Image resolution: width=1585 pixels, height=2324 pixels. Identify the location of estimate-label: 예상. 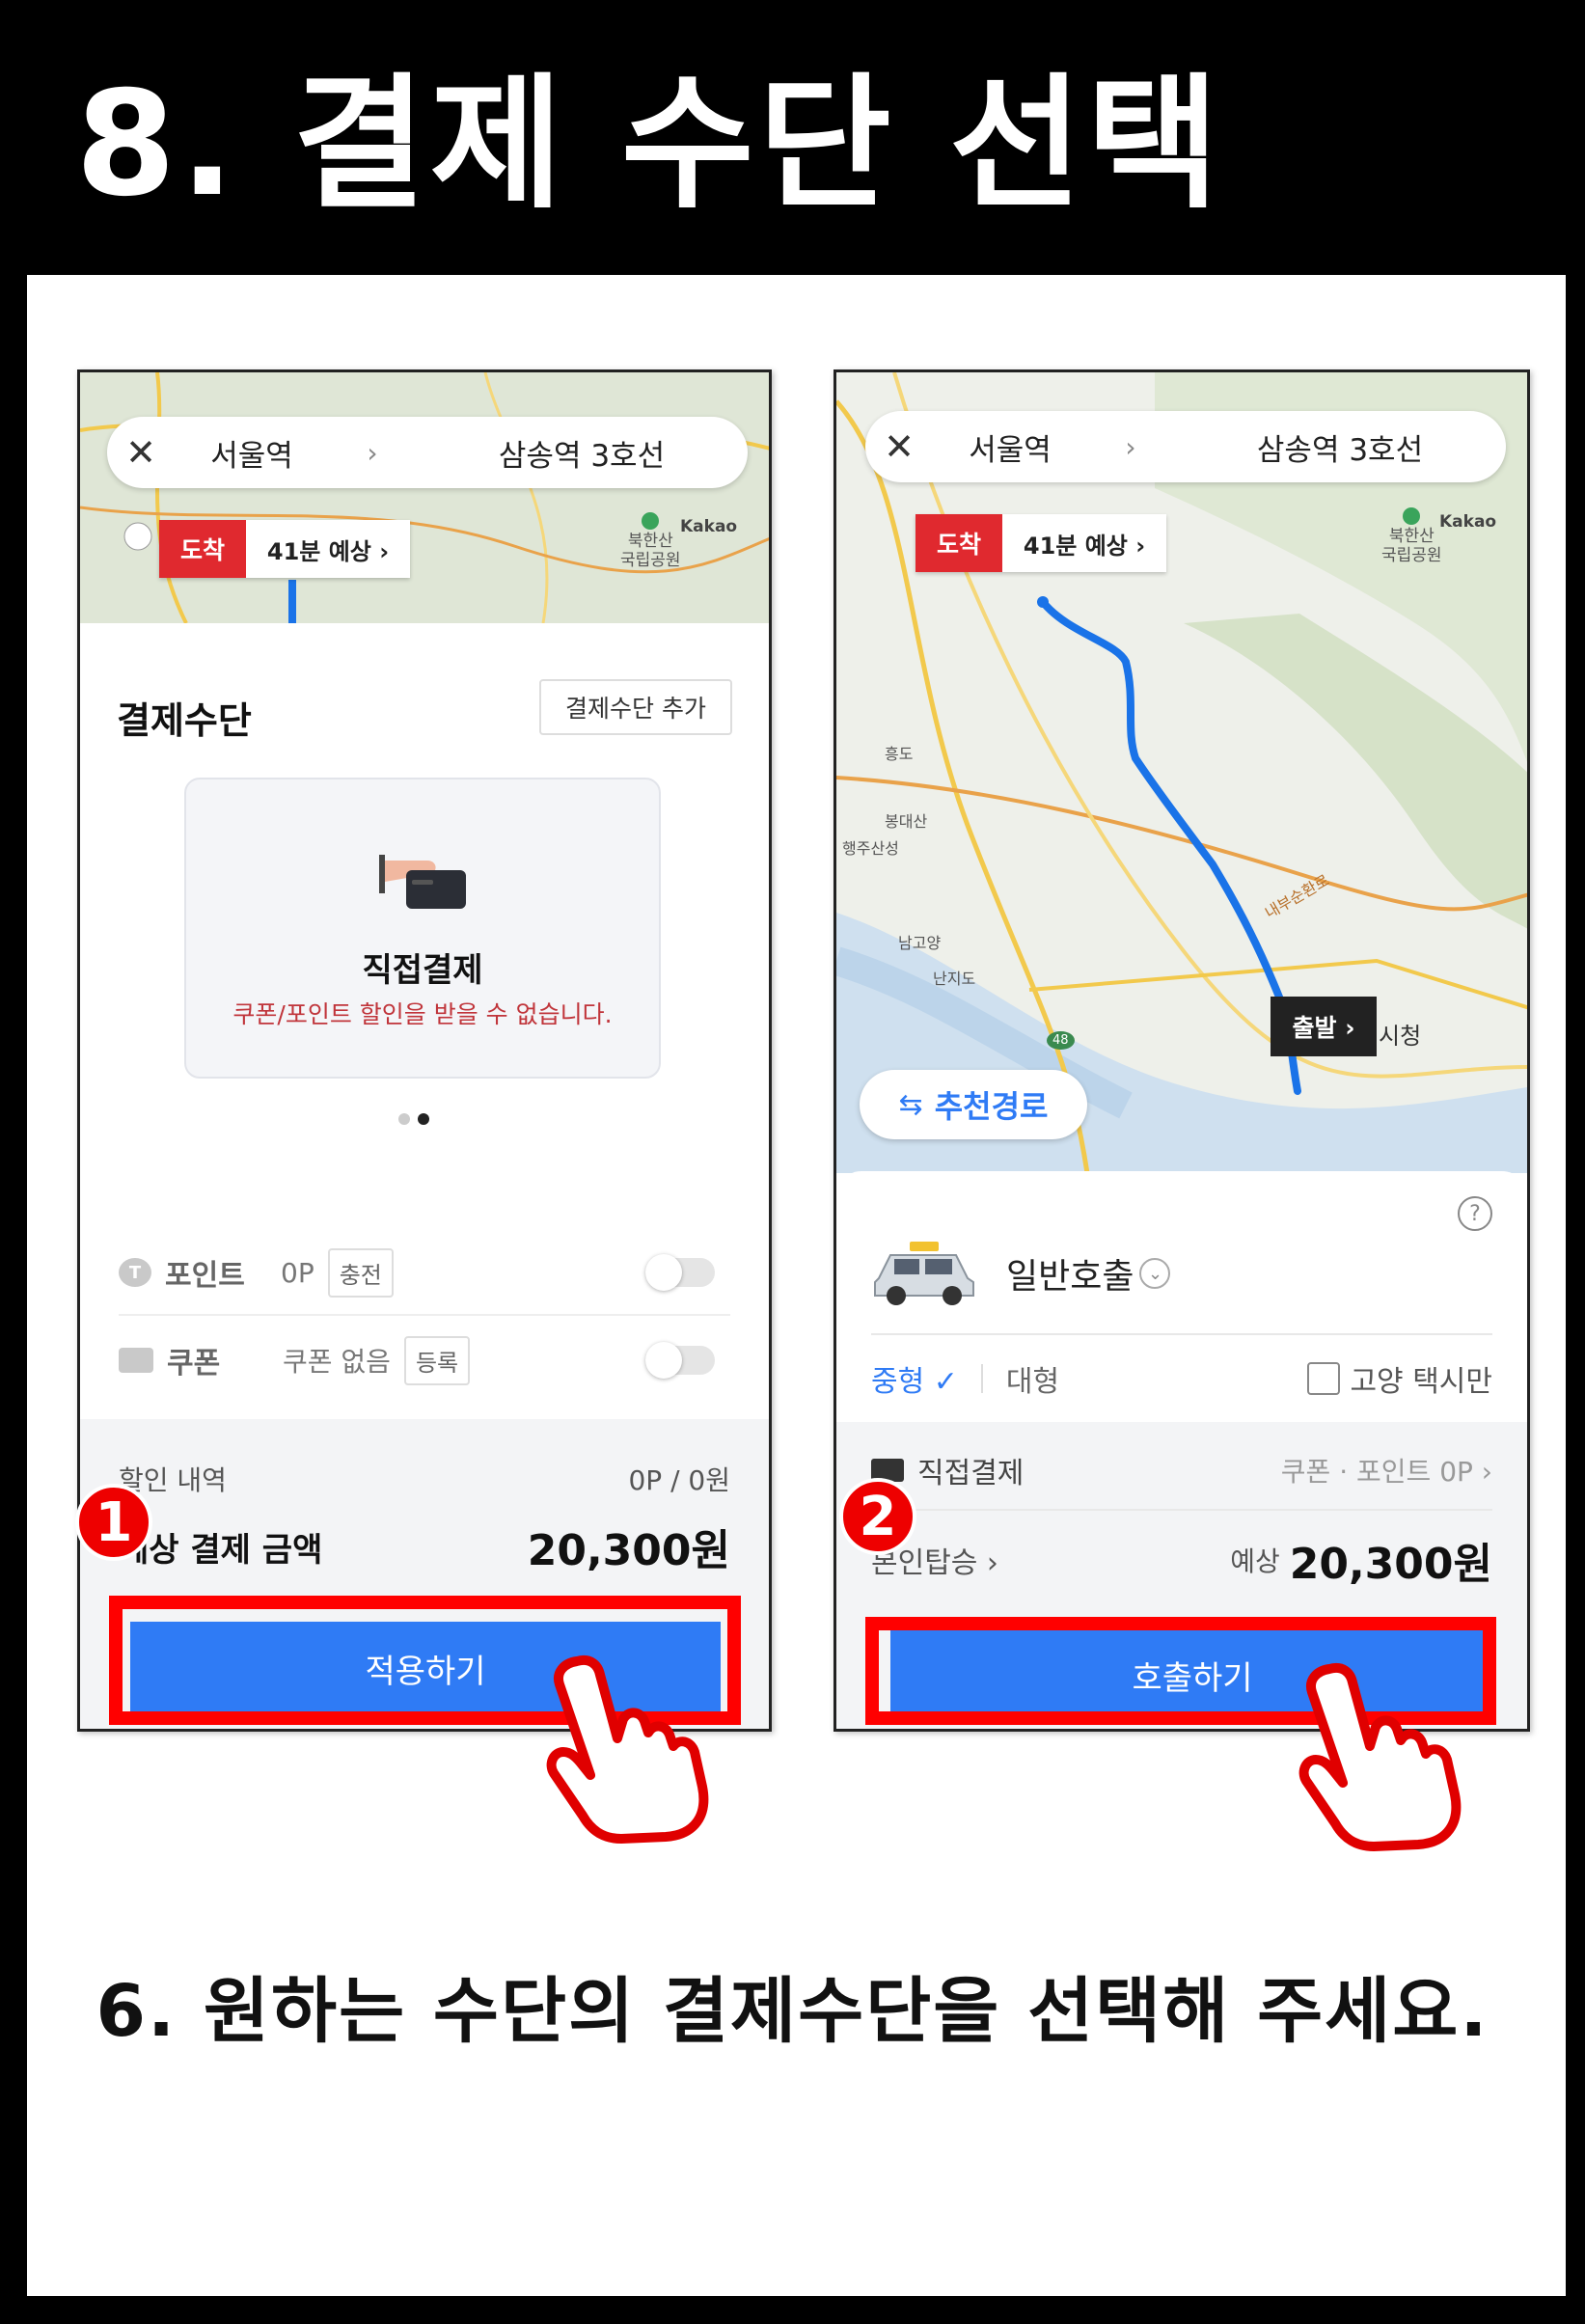
(1255, 1561).